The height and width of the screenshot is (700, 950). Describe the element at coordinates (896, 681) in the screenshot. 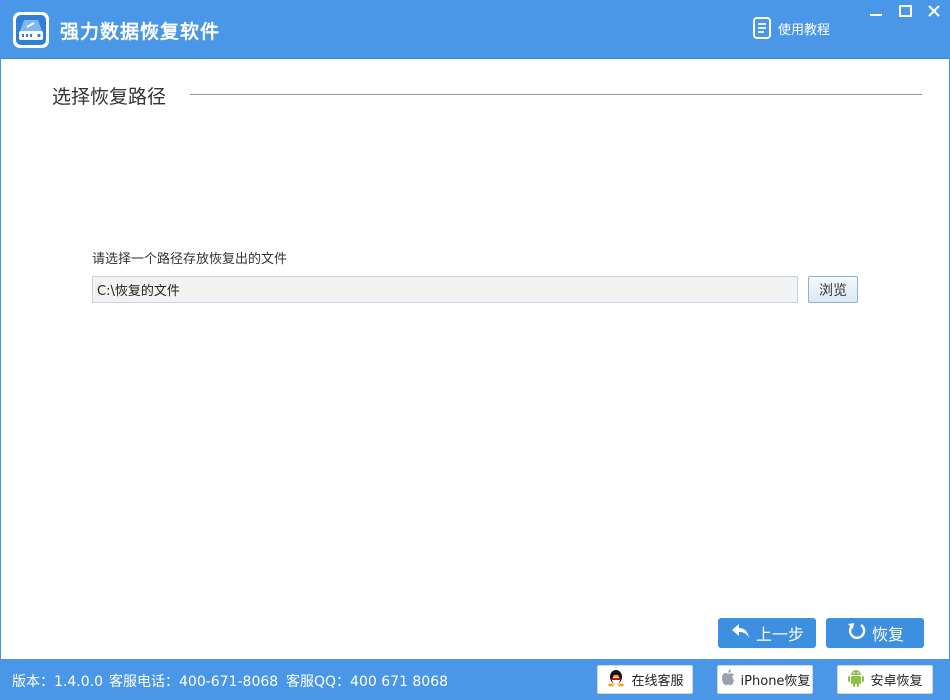

I see `android-recover-label: 安卓恢复` at that location.